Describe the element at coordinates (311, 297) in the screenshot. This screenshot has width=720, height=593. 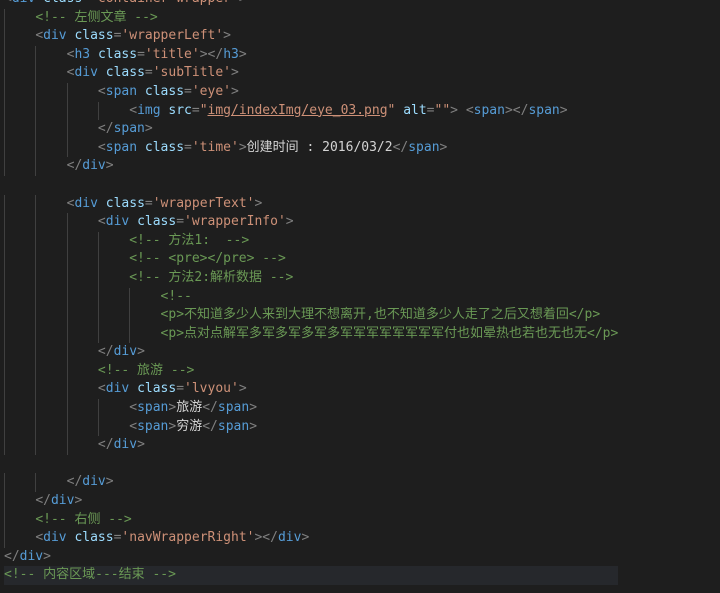
I see `code-line: <!--` at that location.